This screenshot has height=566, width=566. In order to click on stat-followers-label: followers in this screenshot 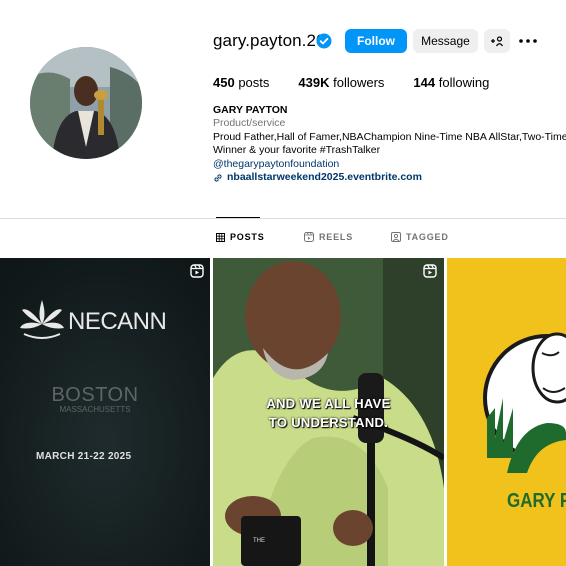, I will do `click(359, 82)`.